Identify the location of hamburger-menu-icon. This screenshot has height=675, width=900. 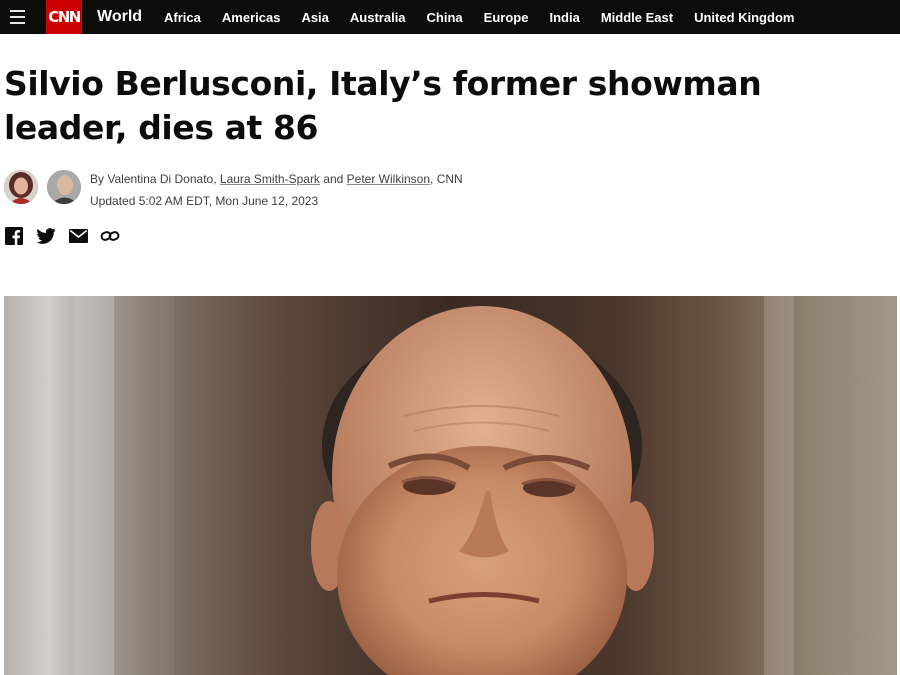
(17, 17).